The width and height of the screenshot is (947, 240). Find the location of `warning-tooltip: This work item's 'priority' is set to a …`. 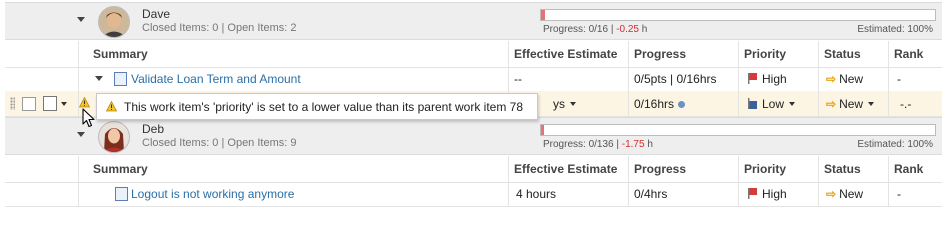

warning-tooltip: This work item's 'priority' is set to a … is located at coordinates (317, 106).